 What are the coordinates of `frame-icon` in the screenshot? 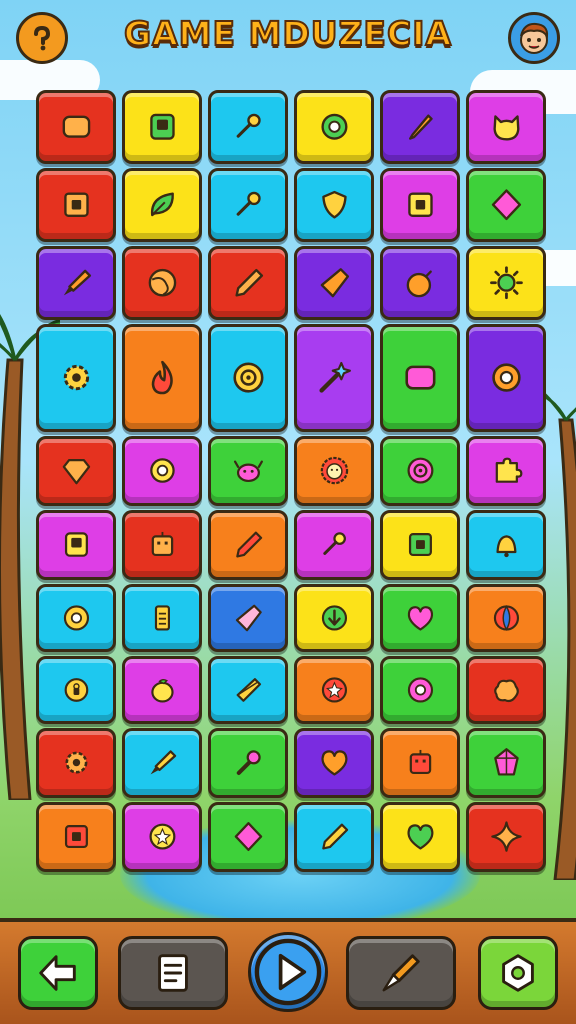 It's located at (76, 837).